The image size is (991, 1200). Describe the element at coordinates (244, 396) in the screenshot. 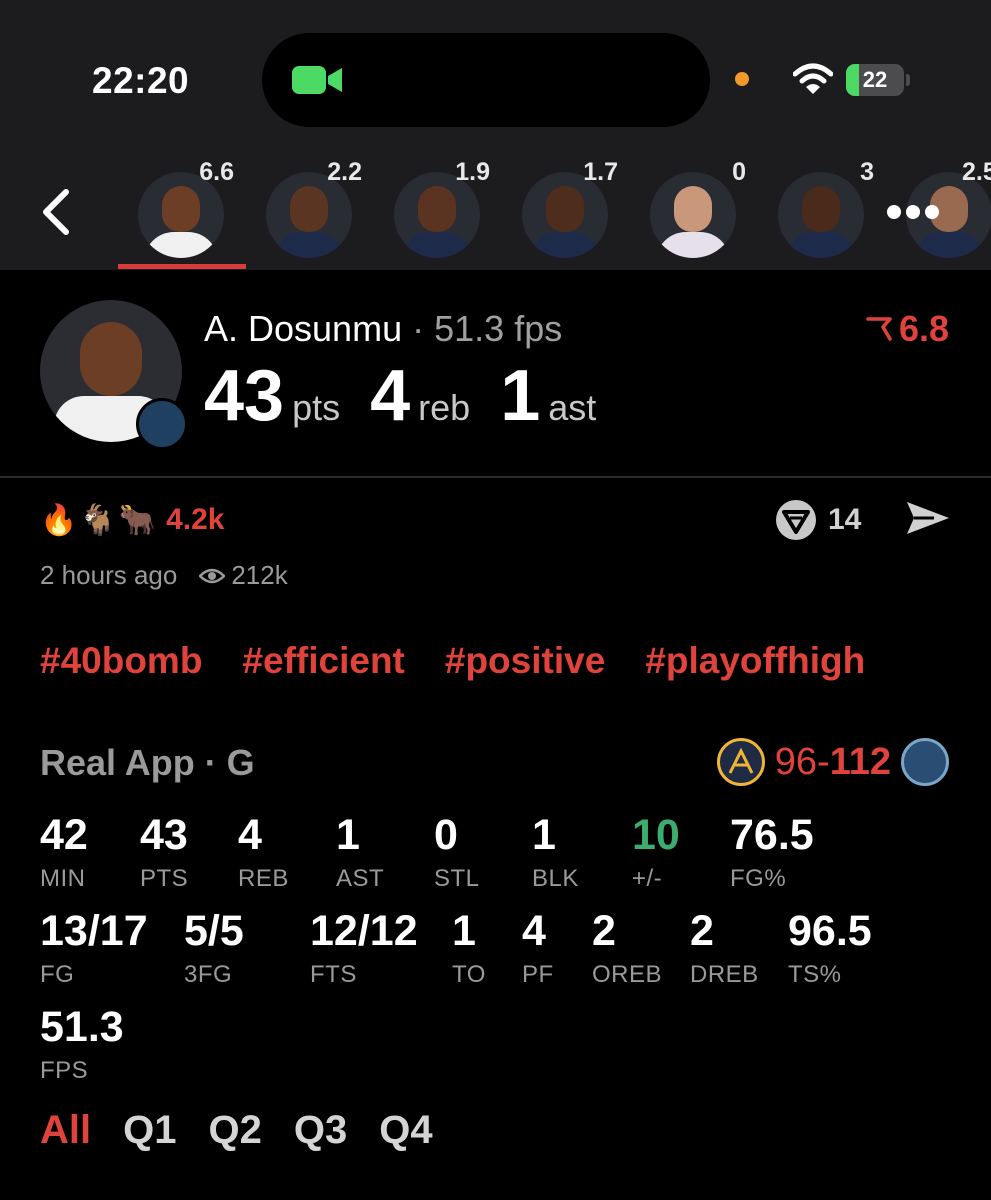

I see `headline-pts: 43` at that location.